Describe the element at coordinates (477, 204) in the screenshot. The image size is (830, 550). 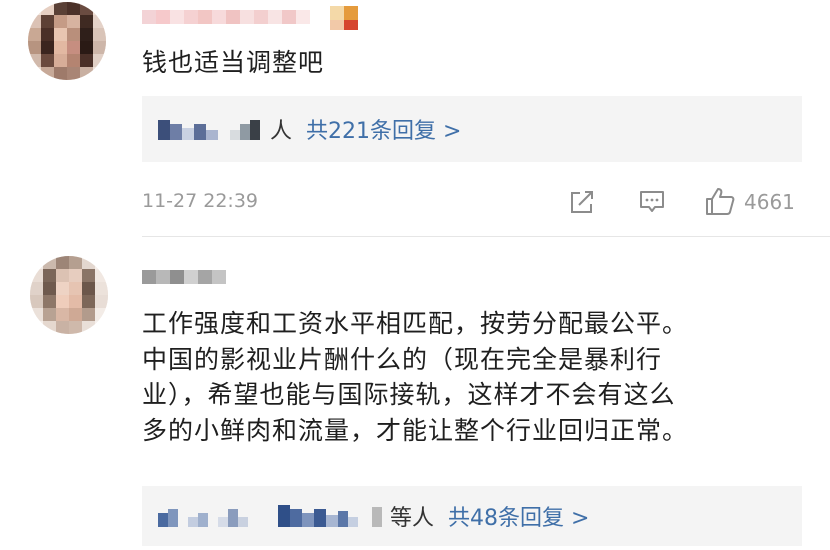
I see `comment-meta: 11-27 22:39 4661` at that location.